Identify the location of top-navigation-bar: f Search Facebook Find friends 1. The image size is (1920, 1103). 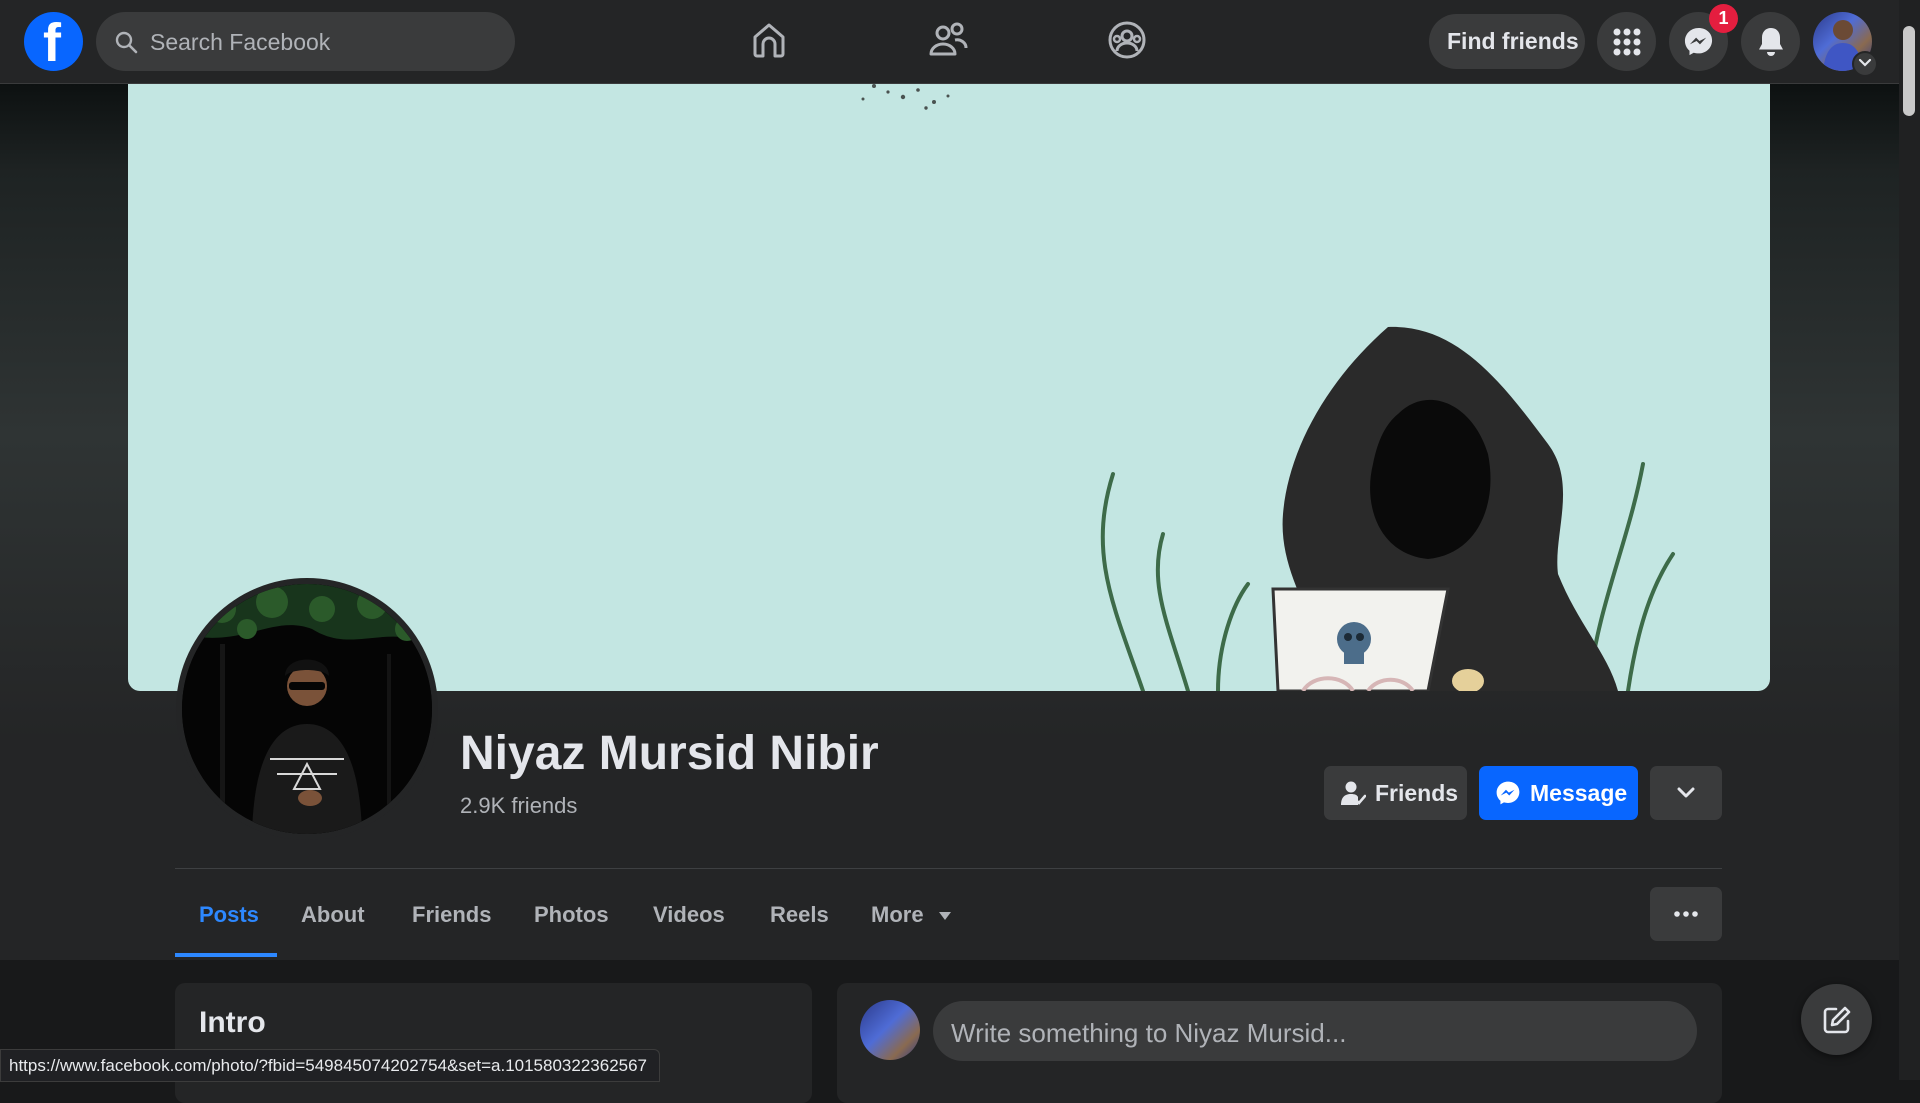
(960, 42).